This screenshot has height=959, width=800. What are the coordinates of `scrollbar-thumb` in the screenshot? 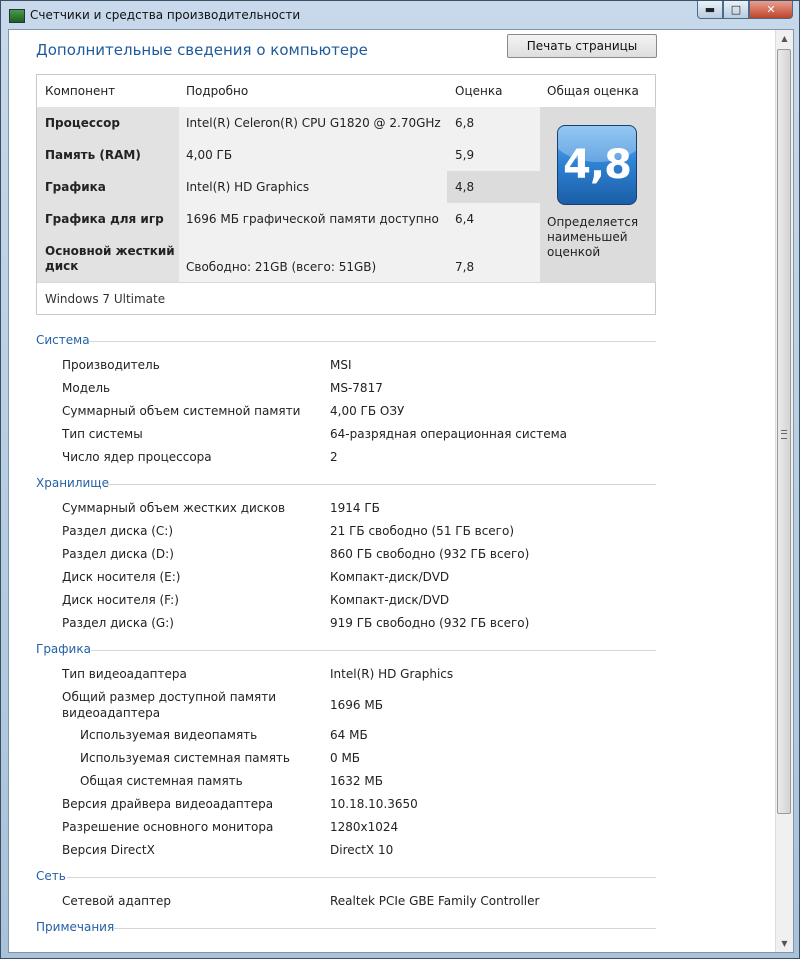 It's located at (784, 431).